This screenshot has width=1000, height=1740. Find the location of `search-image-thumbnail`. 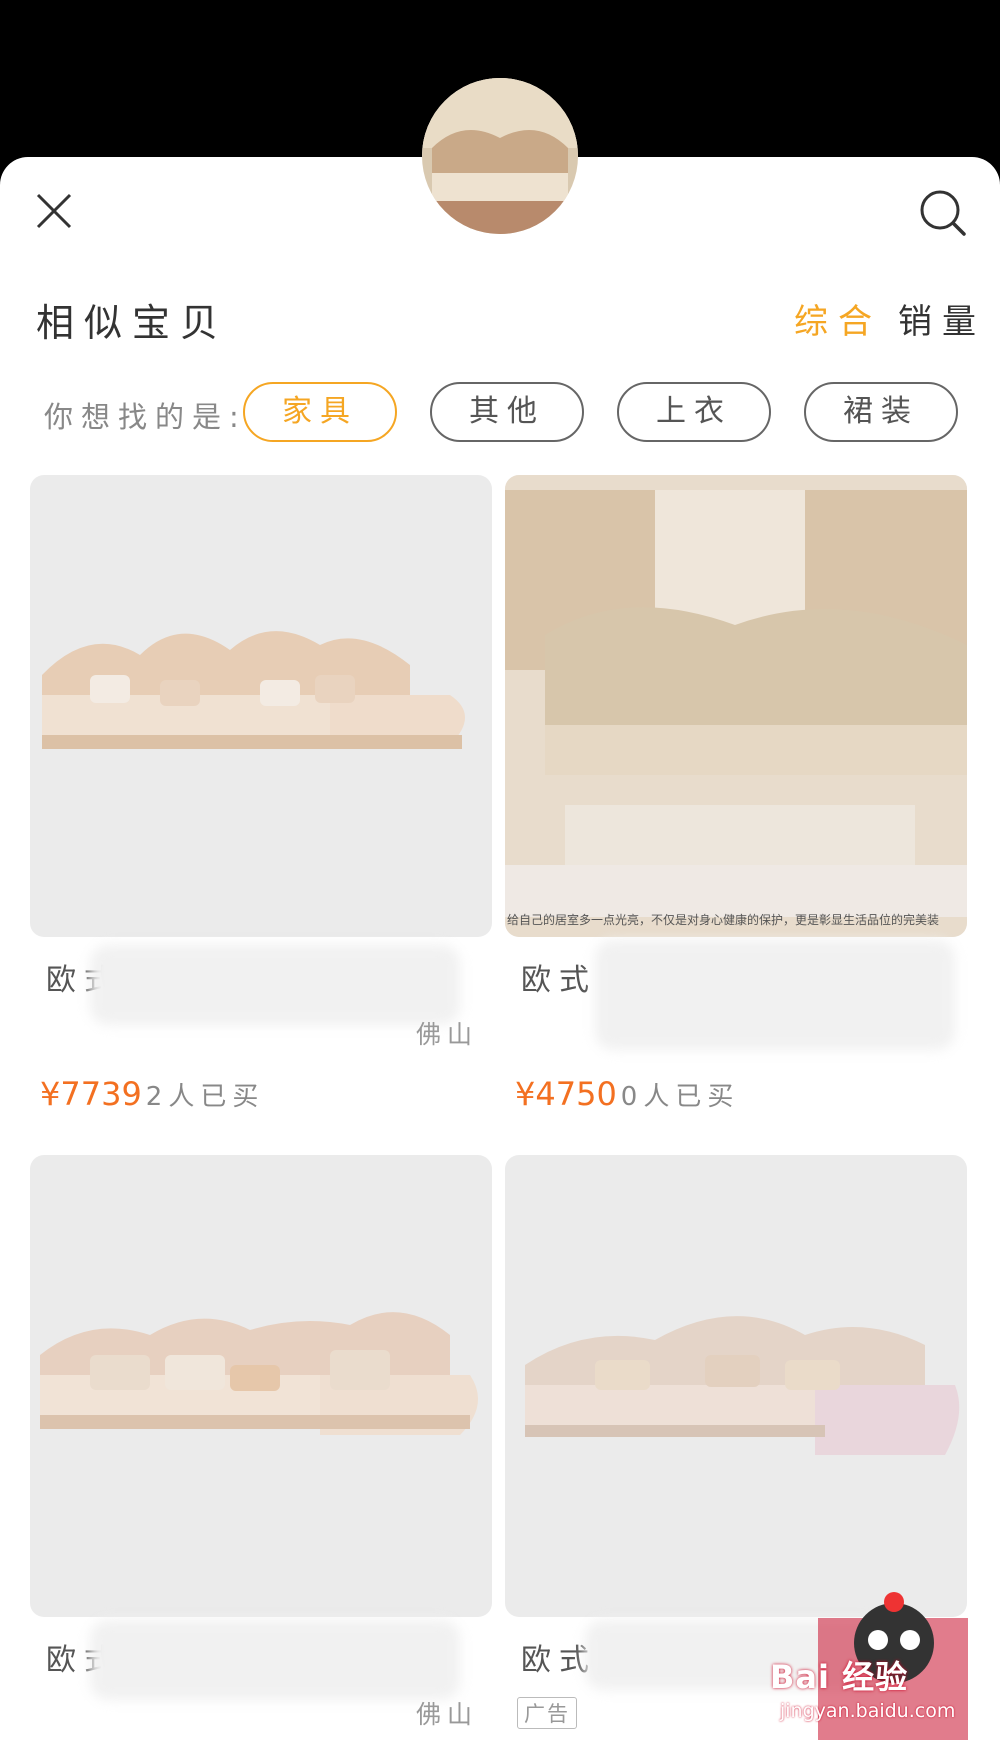

search-image-thumbnail is located at coordinates (500, 156).